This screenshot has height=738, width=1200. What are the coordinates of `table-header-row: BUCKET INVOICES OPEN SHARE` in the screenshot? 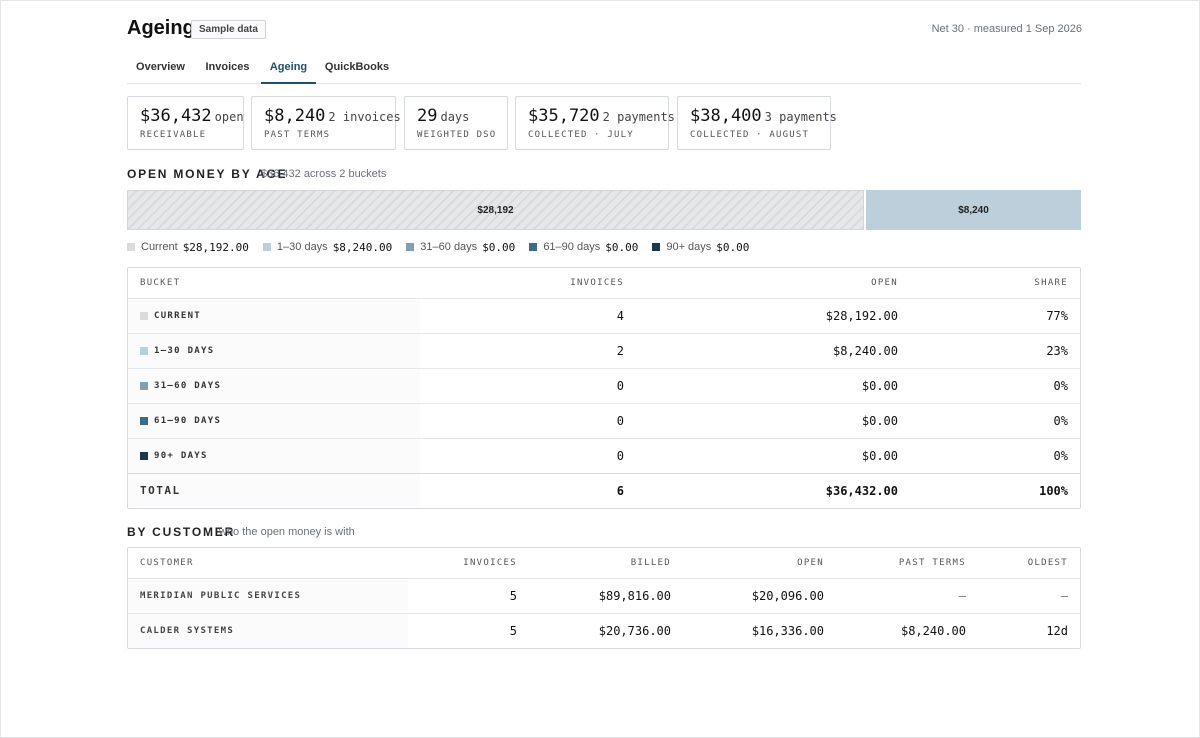 It's located at (604, 283).